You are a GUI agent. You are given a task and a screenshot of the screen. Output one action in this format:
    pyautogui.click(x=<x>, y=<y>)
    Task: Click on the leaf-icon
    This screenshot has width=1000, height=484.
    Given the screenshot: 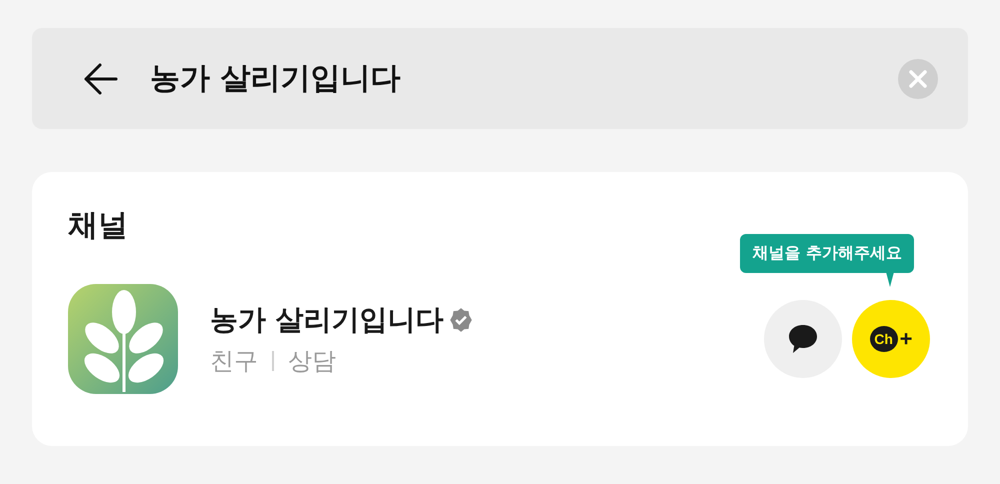 What is the action you would take?
    pyautogui.click(x=123, y=339)
    